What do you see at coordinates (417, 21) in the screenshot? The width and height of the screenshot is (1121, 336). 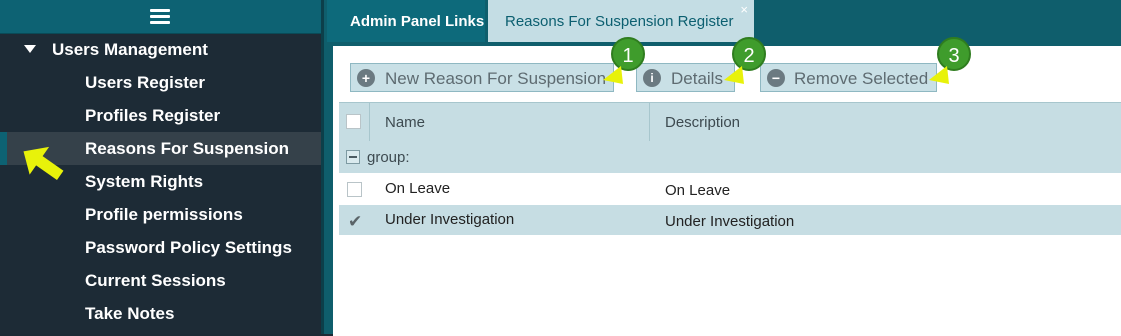 I see `tab-label: Admin Panel Links` at bounding box center [417, 21].